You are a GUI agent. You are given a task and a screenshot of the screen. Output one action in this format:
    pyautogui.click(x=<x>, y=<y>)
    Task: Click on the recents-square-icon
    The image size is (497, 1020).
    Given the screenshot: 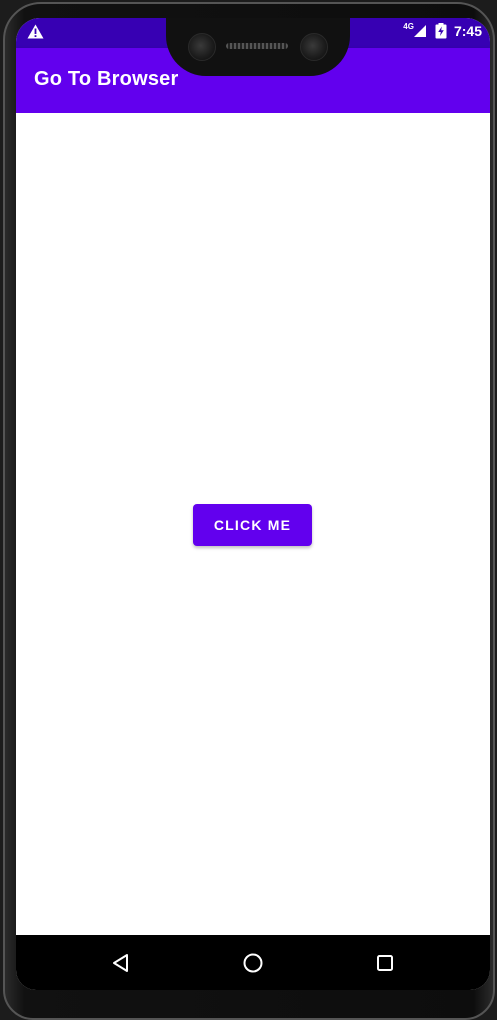 What is the action you would take?
    pyautogui.click(x=385, y=963)
    